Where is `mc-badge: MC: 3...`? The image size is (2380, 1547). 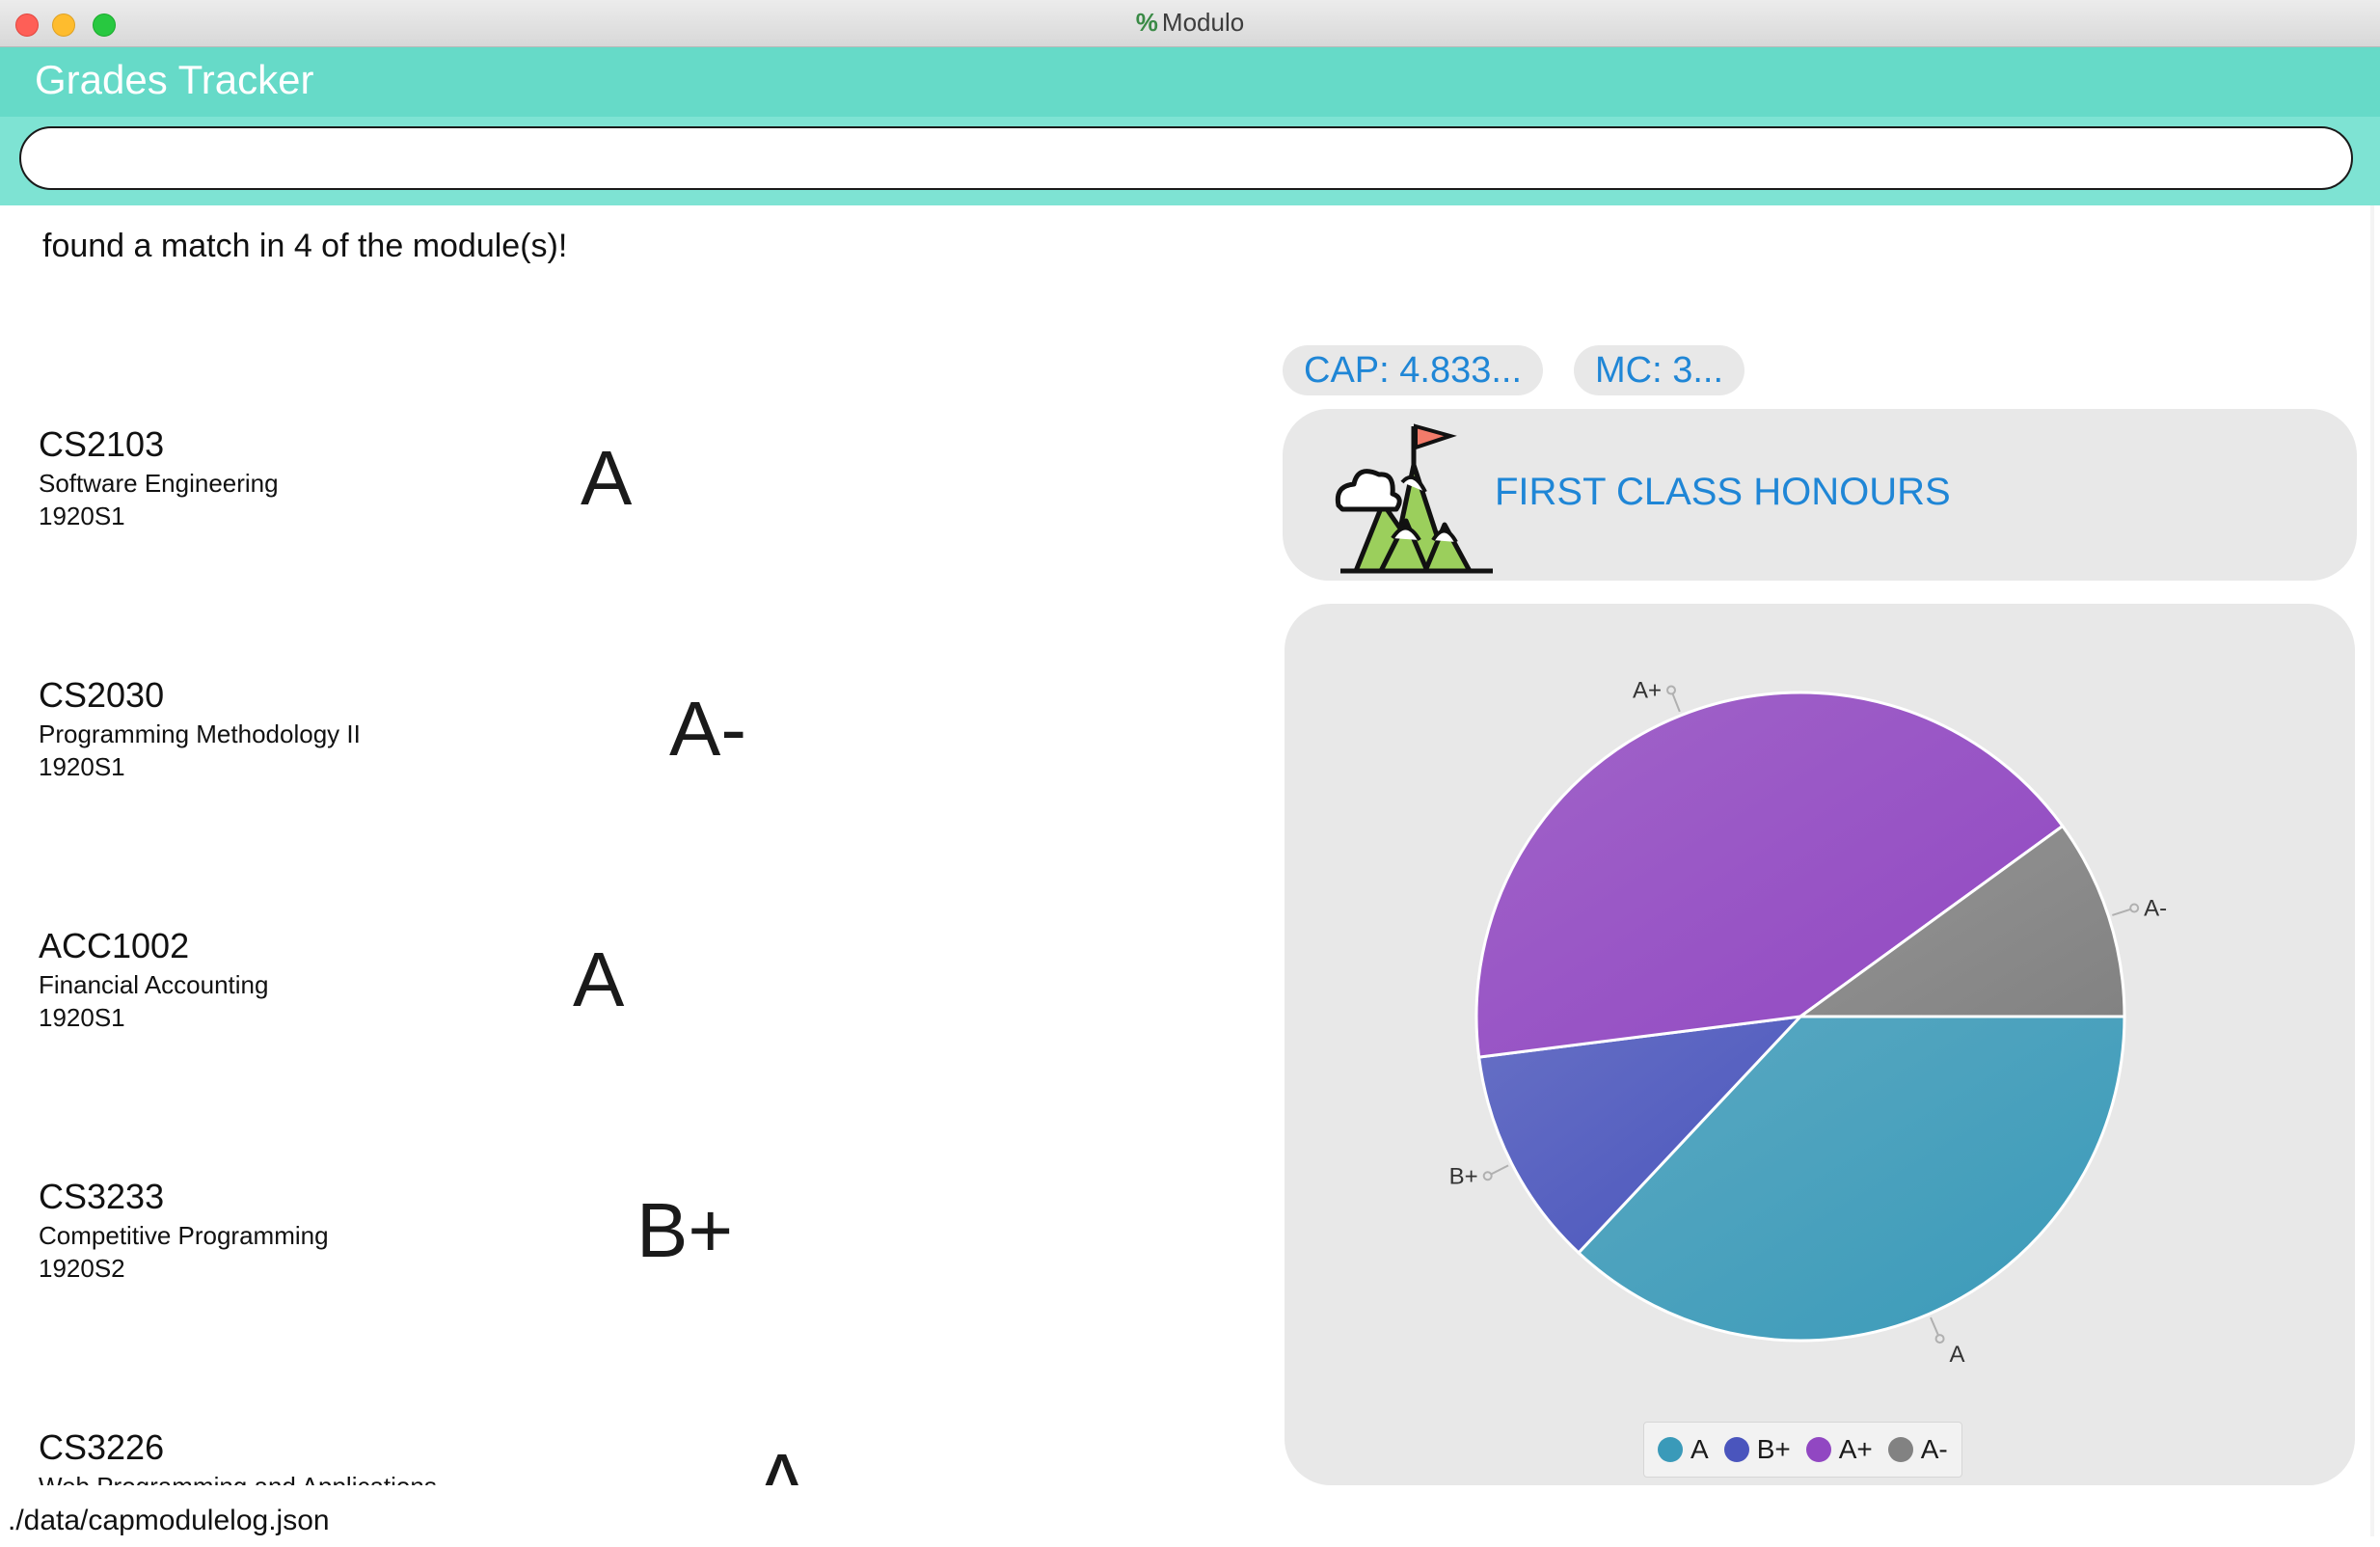
mc-badge: MC: 3... is located at coordinates (1660, 370).